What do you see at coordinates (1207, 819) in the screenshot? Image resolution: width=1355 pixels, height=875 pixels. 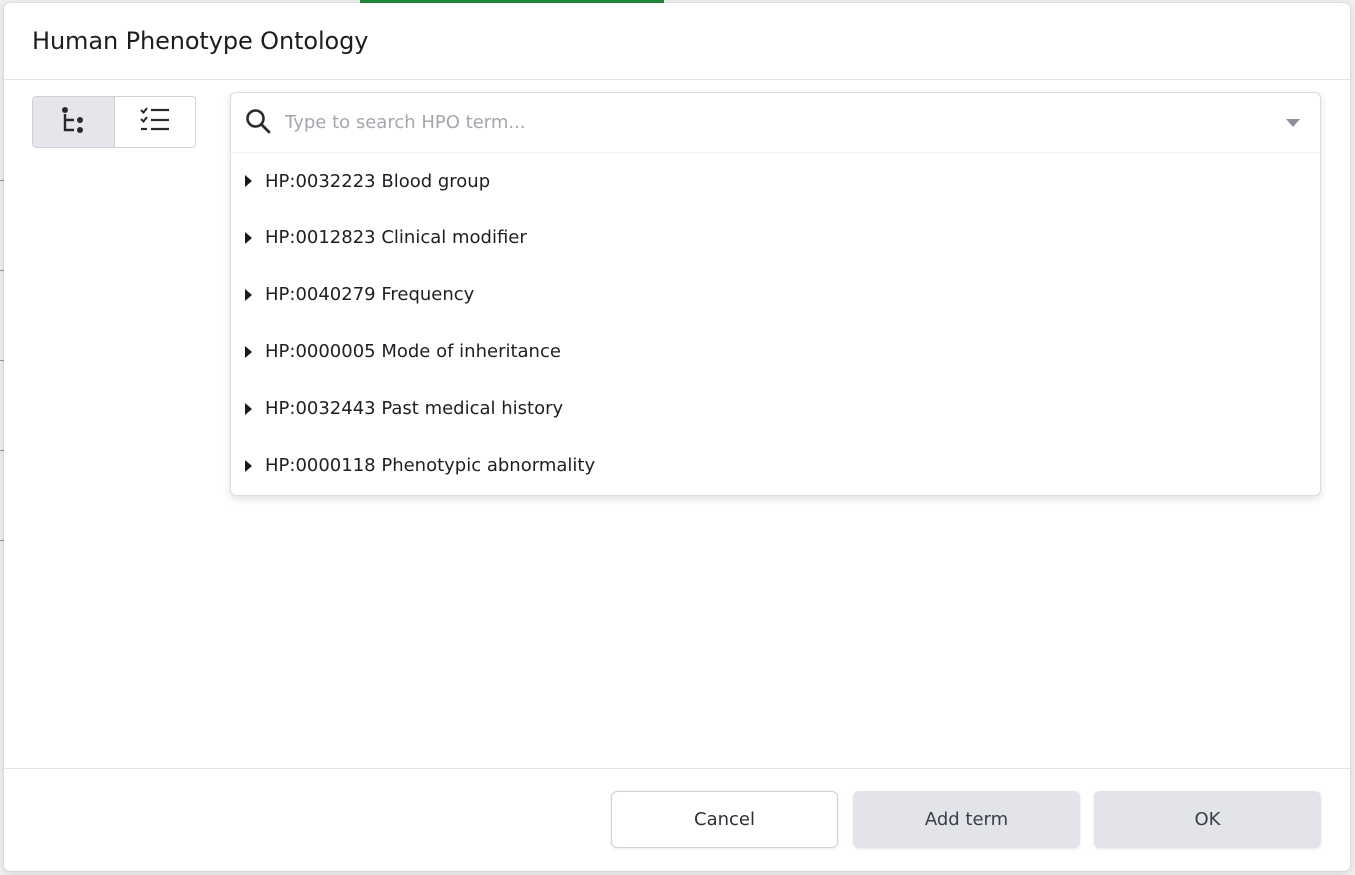 I see `ok-button: OK` at bounding box center [1207, 819].